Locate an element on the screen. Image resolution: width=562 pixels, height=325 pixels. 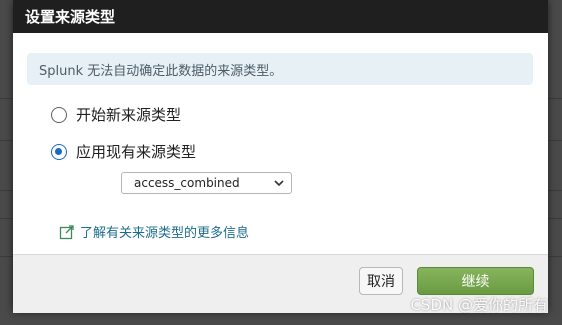
learn-more-text: 了解有关来源类型的更多信息 is located at coordinates (165, 233).